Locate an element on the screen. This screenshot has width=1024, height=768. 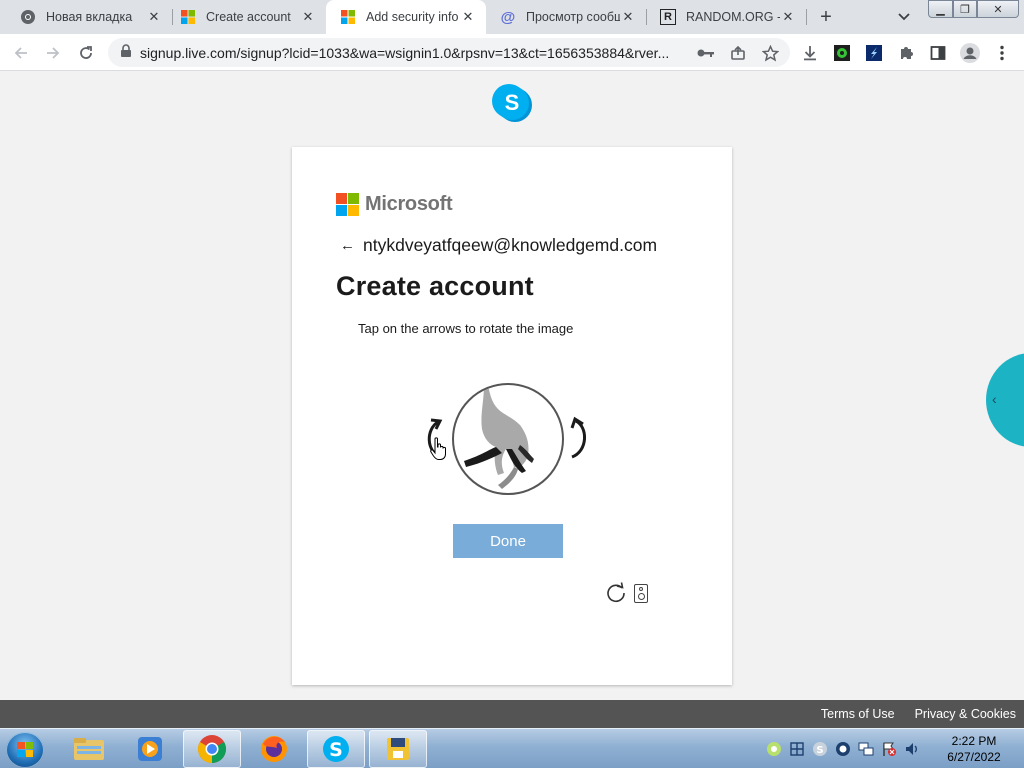
identity-email: ntykdveyatfqeew@knowledgemd.com is located at coordinates (510, 245).